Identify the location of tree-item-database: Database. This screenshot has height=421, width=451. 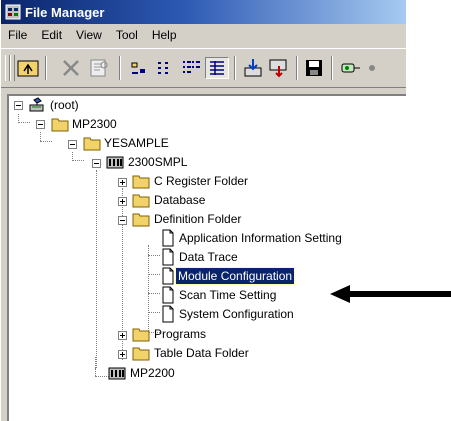
(179, 200).